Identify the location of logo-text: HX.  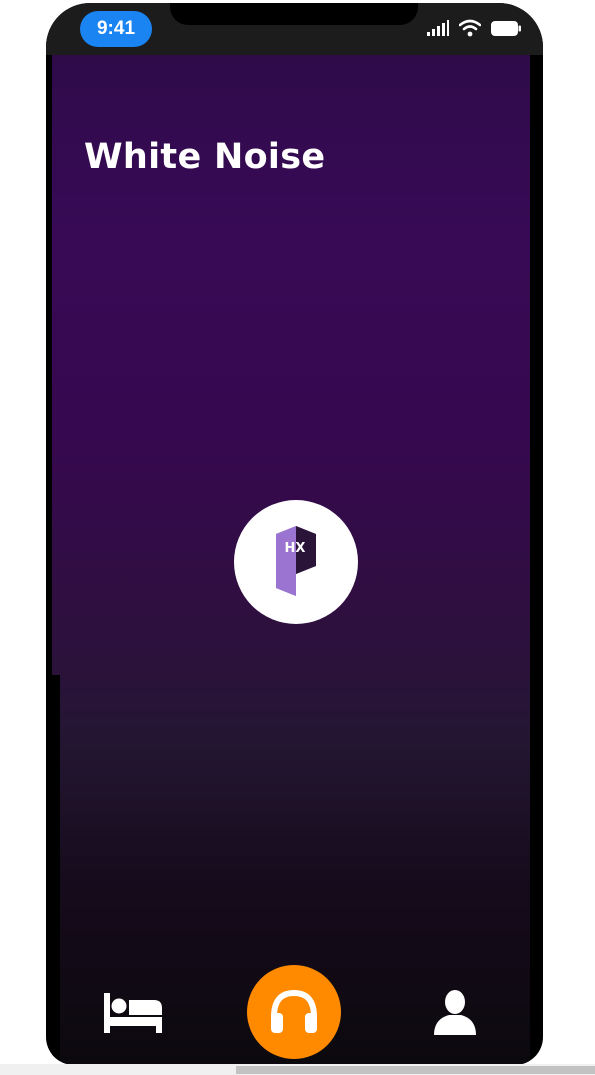
(295, 548).